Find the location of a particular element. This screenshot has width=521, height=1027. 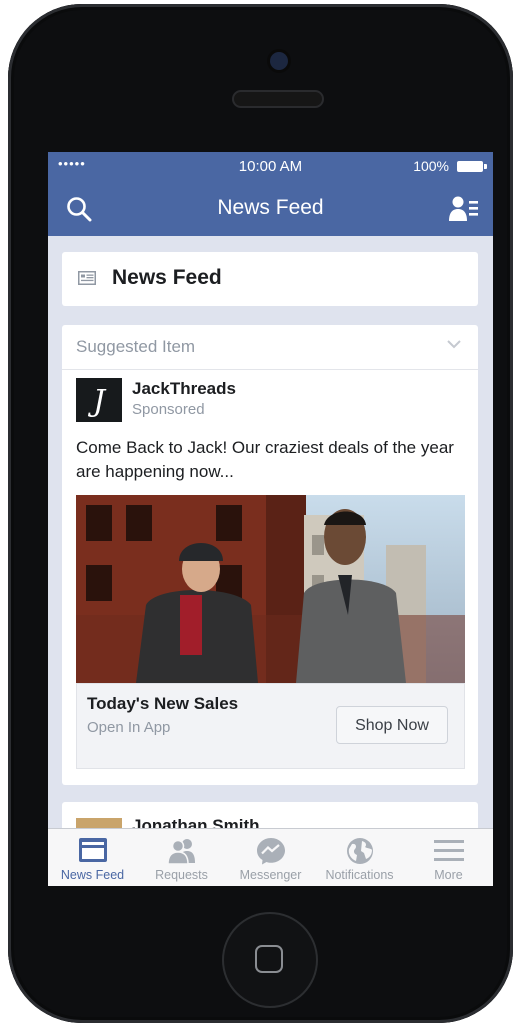

ad-title: Today's New Sales is located at coordinates (163, 703).